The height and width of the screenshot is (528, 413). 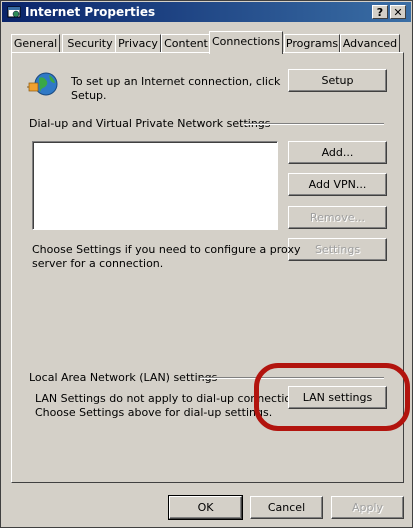 I want to click on help-button: ?, so click(x=380, y=12).